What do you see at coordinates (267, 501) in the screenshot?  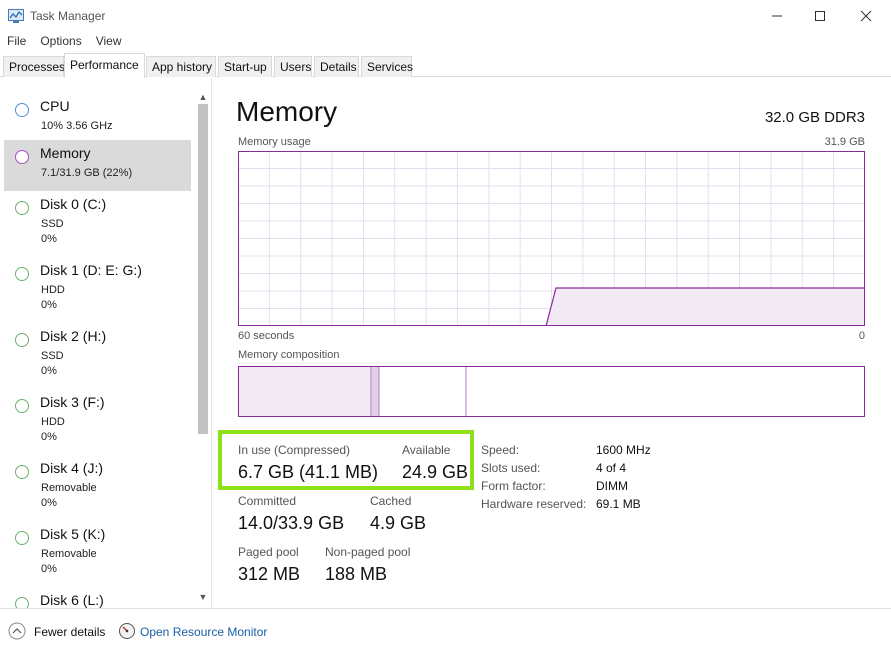 I see `committed-label: Committed` at bounding box center [267, 501].